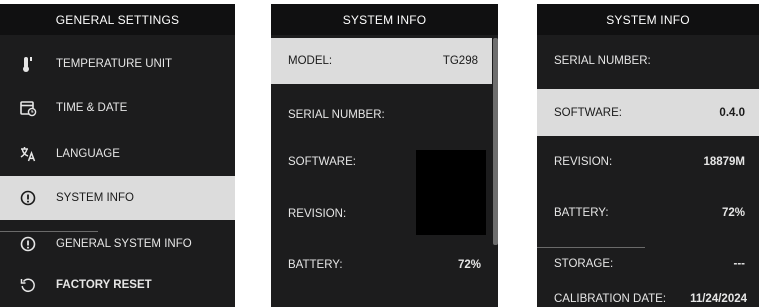 This screenshot has width=759, height=307. I want to click on thermometer-icon, so click(27, 64).